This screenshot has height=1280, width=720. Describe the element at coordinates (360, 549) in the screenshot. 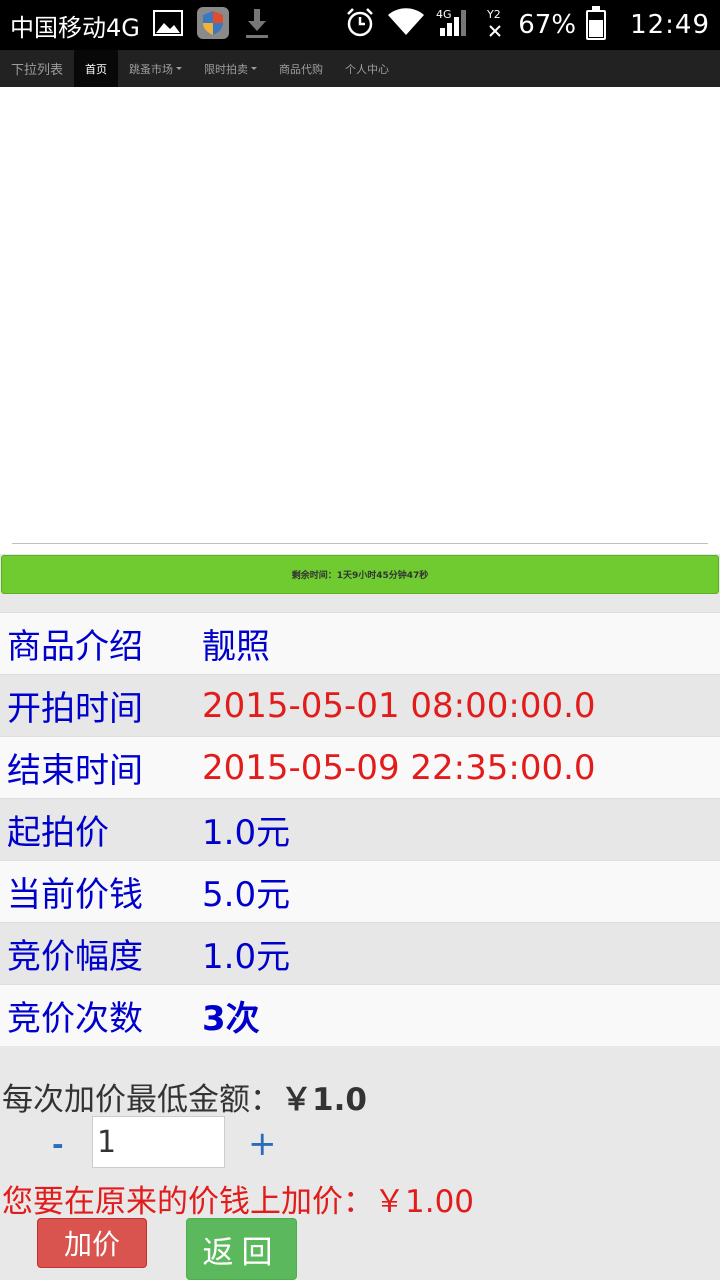

I see `image-gap` at that location.